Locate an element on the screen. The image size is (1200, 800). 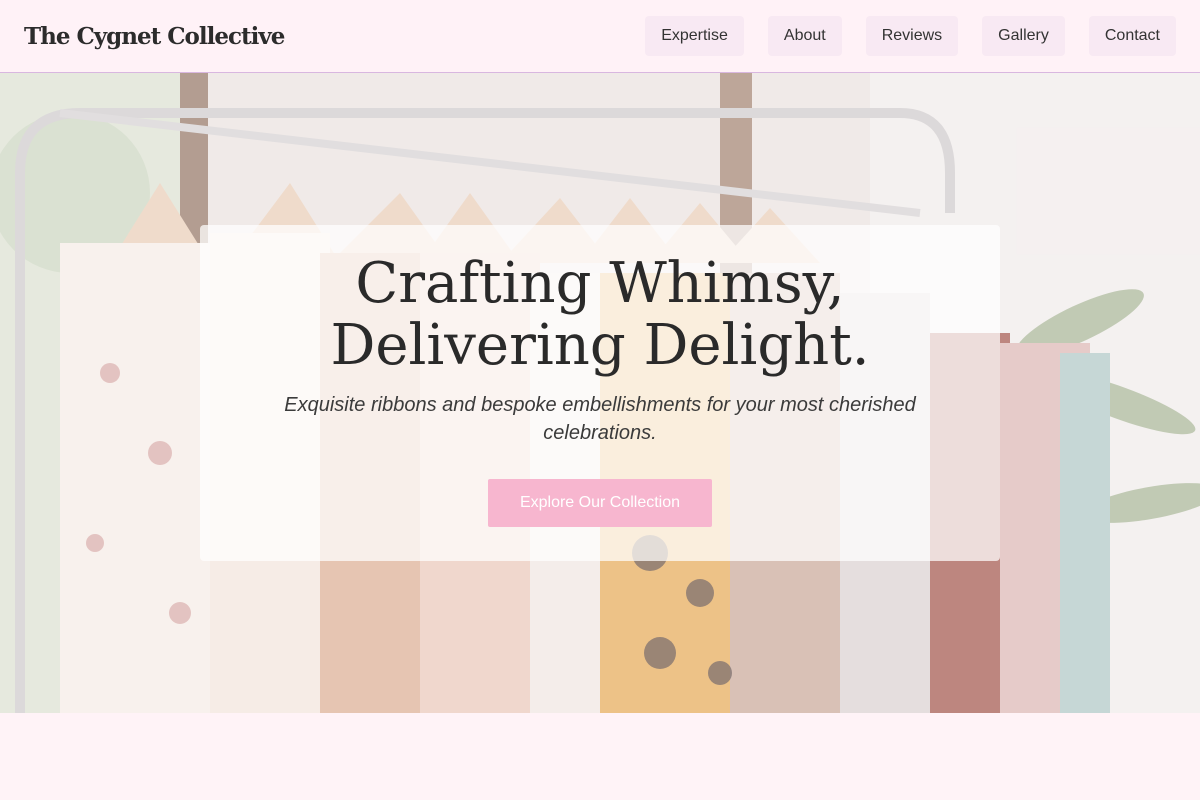
nav-item-contact: Contact is located at coordinates (1132, 36).